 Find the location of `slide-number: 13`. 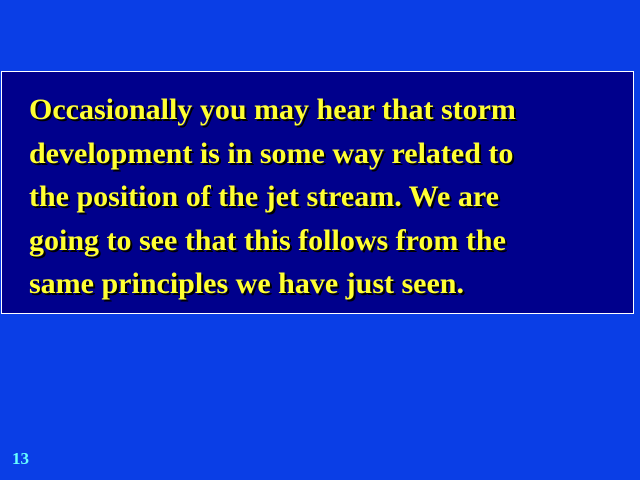

slide-number: 13 is located at coordinates (20, 458).